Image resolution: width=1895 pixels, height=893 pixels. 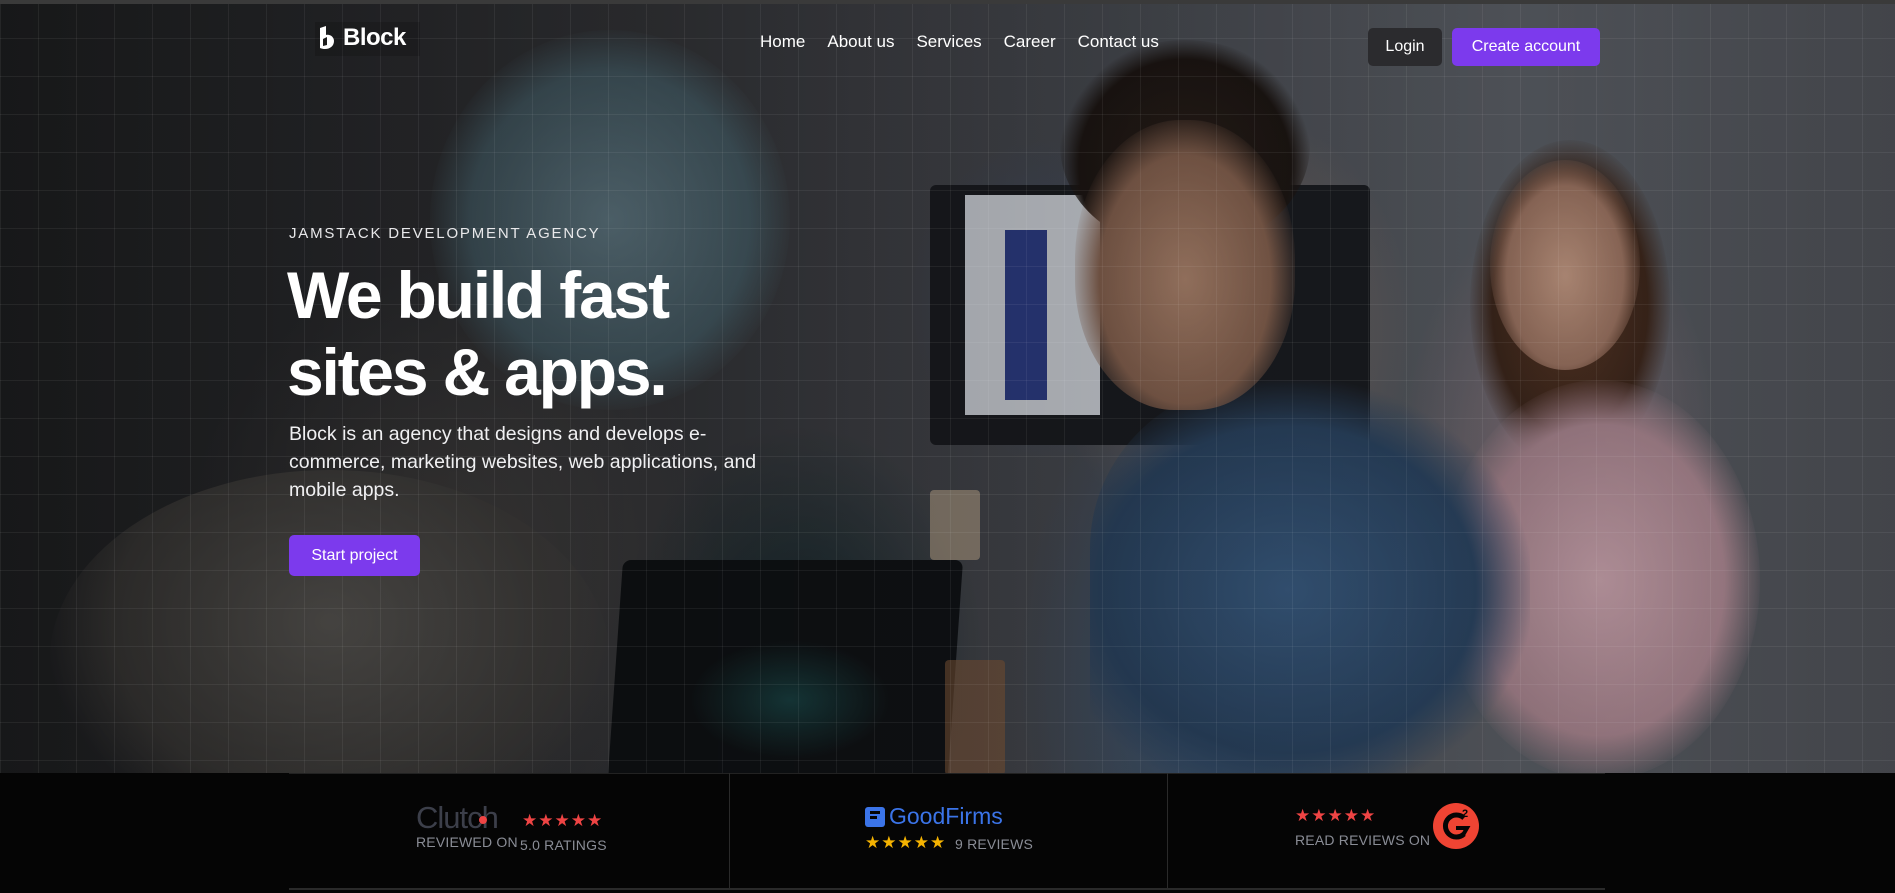 I want to click on hero-eyebrow: JAMSTACK DEVELOPMENT AGENCY, so click(x=445, y=233).